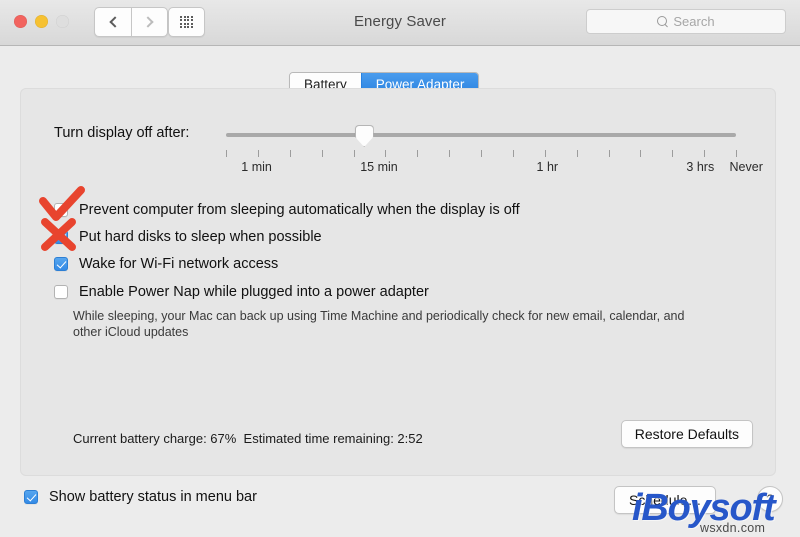 The width and height of the screenshot is (800, 537). Describe the element at coordinates (61, 237) in the screenshot. I see `checkbox-hard-disks-sleep` at that location.